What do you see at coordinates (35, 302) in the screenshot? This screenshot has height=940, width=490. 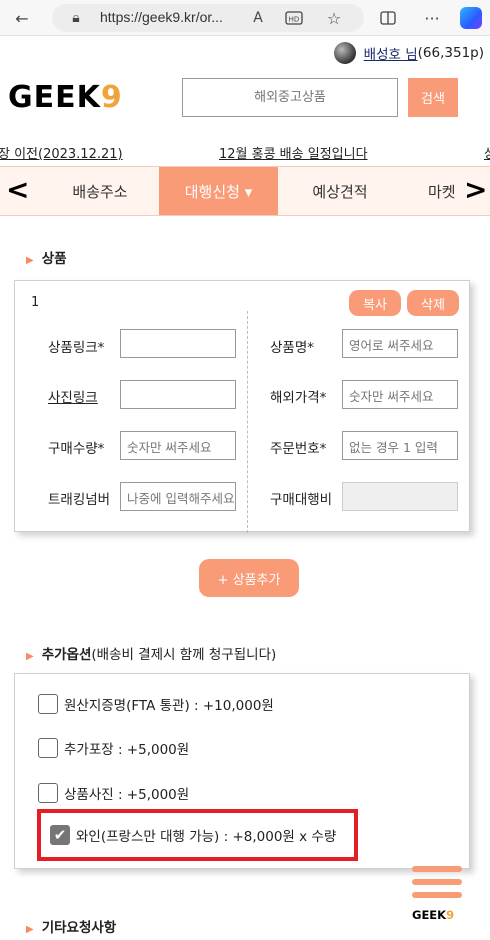 I see `item-number: 1` at bounding box center [35, 302].